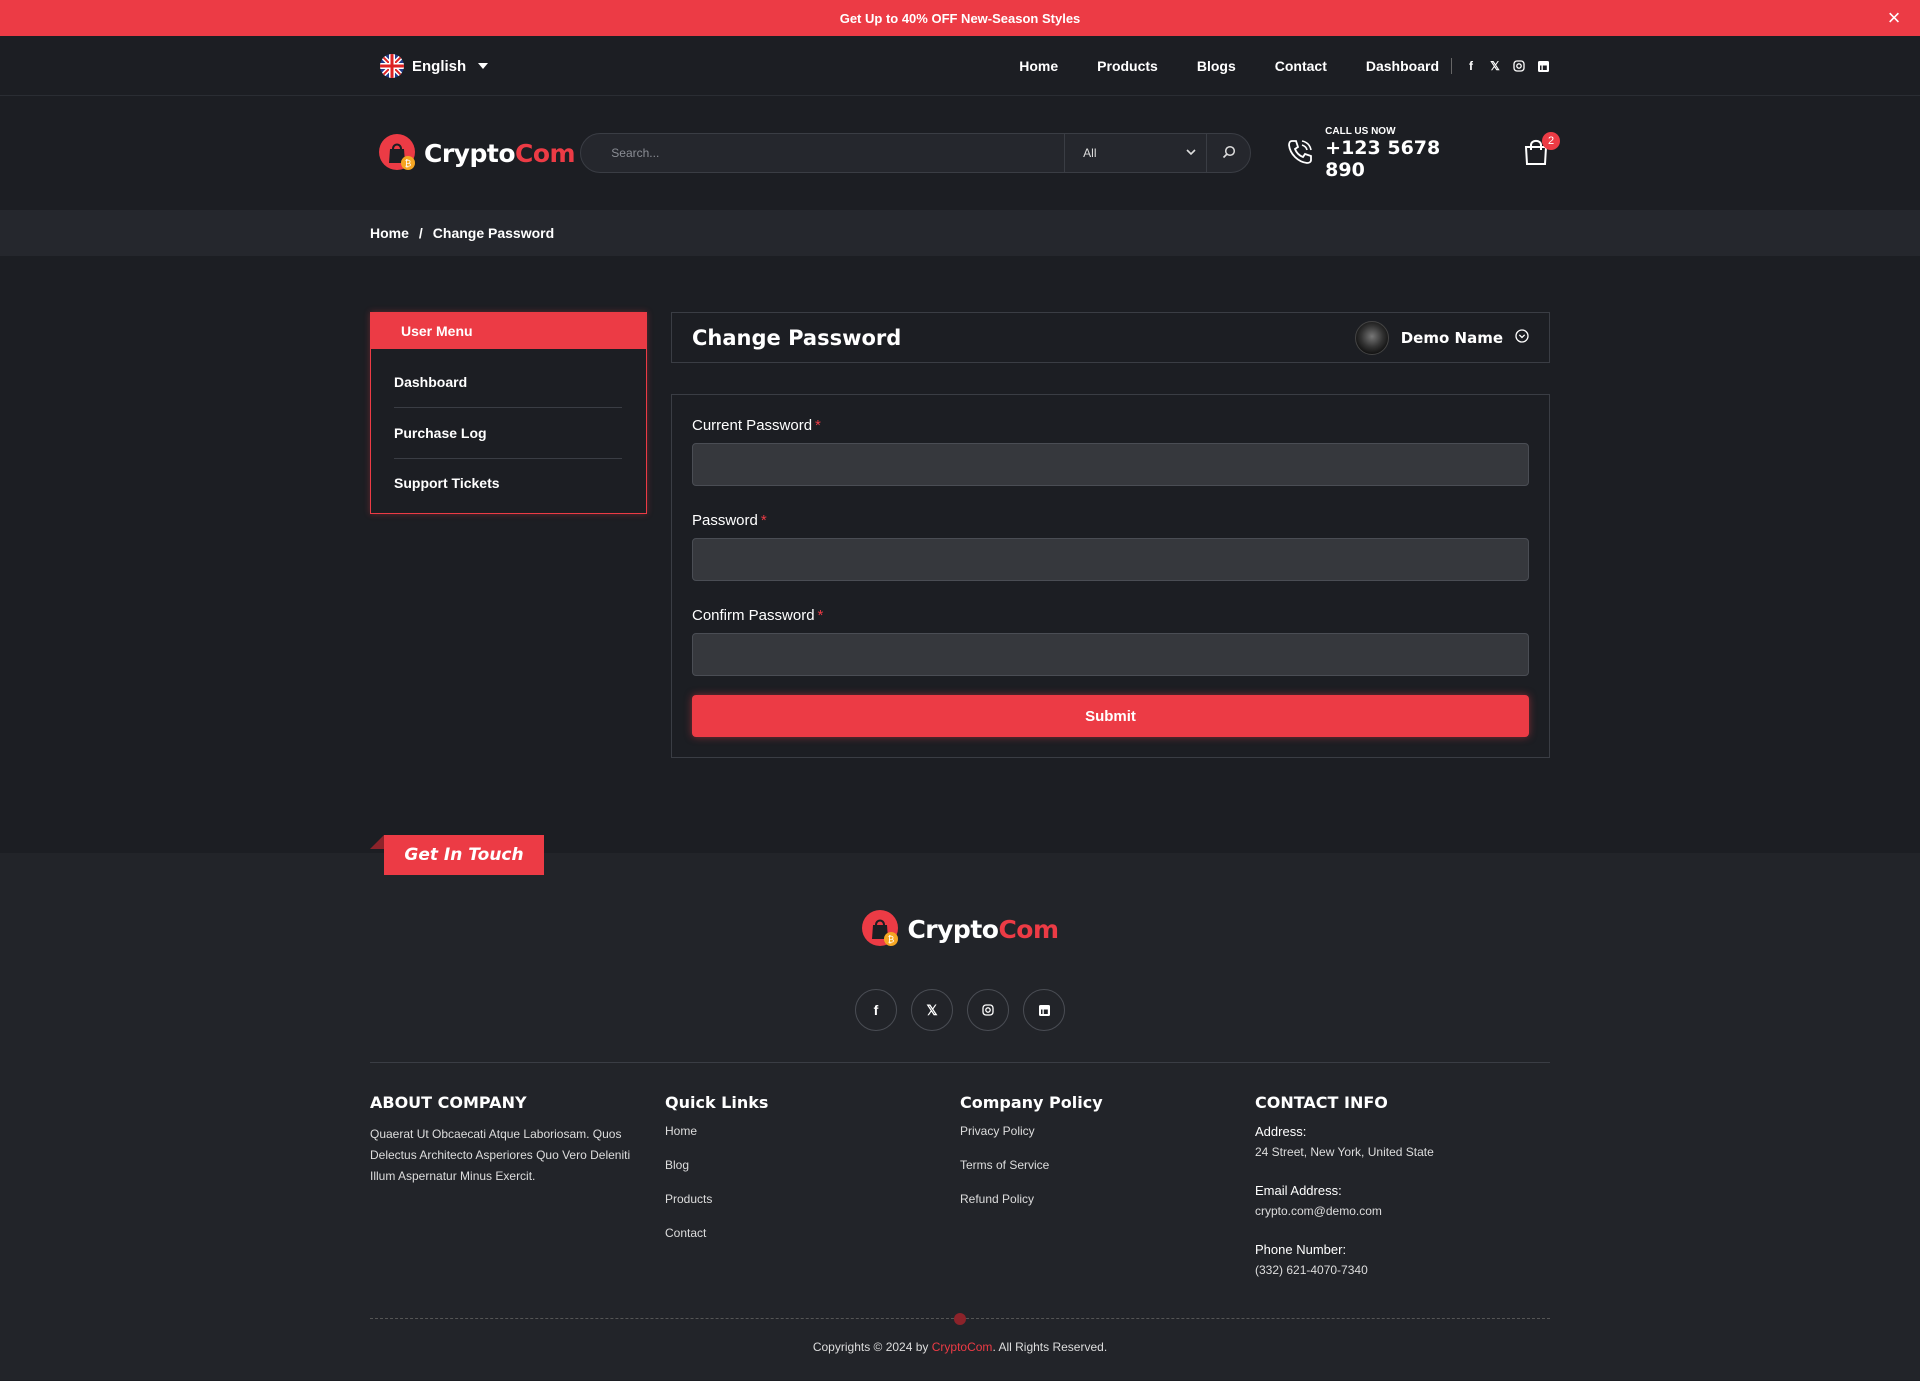  I want to click on caret-down-icon, so click(483, 66).